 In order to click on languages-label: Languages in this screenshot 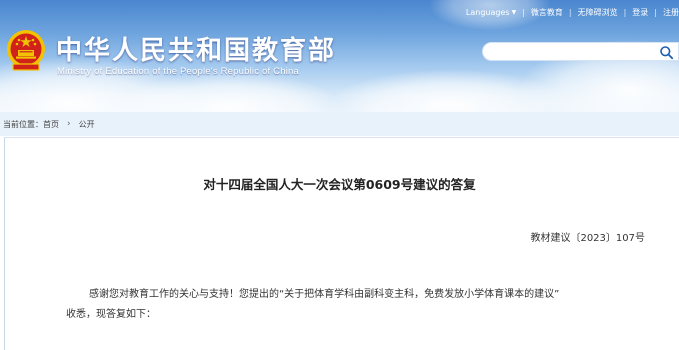, I will do `click(487, 12)`.